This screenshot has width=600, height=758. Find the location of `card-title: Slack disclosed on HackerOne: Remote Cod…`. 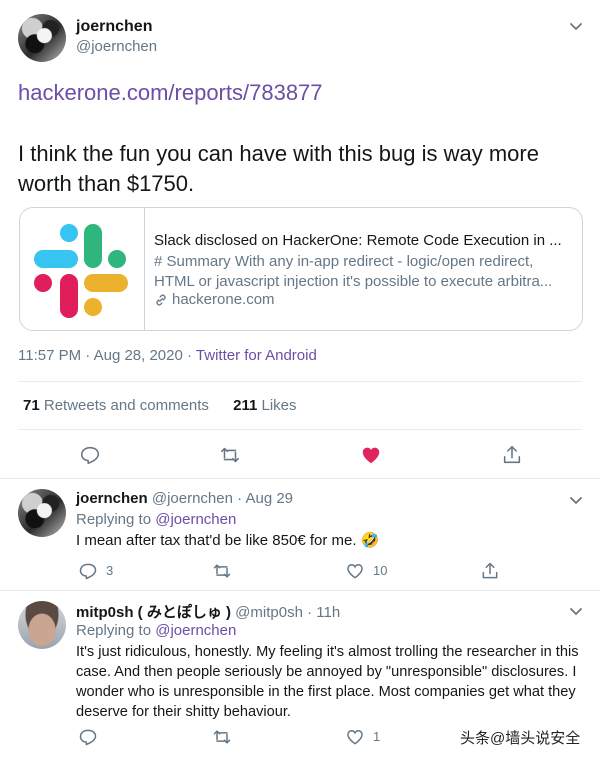

card-title: Slack disclosed on HackerOne: Remote Cod… is located at coordinates (358, 240).